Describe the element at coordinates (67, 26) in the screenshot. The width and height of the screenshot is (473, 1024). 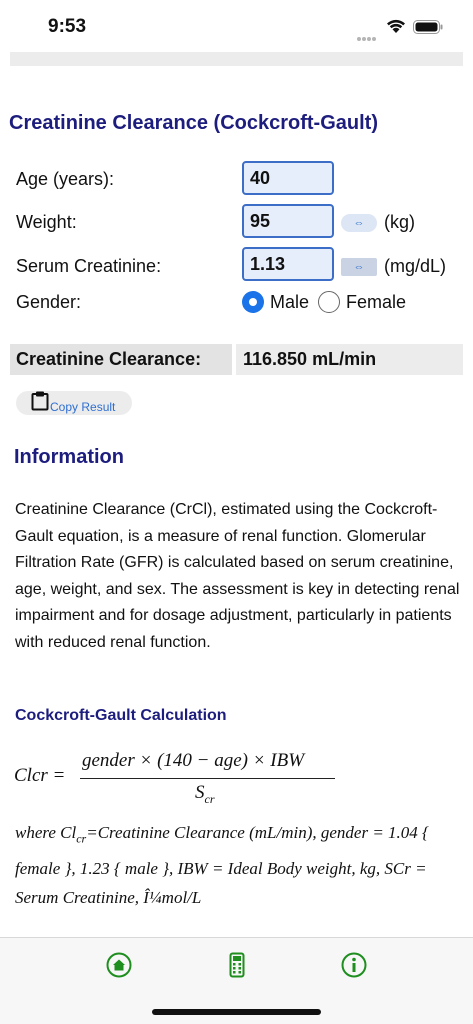
I see `status-time: 9:53` at that location.